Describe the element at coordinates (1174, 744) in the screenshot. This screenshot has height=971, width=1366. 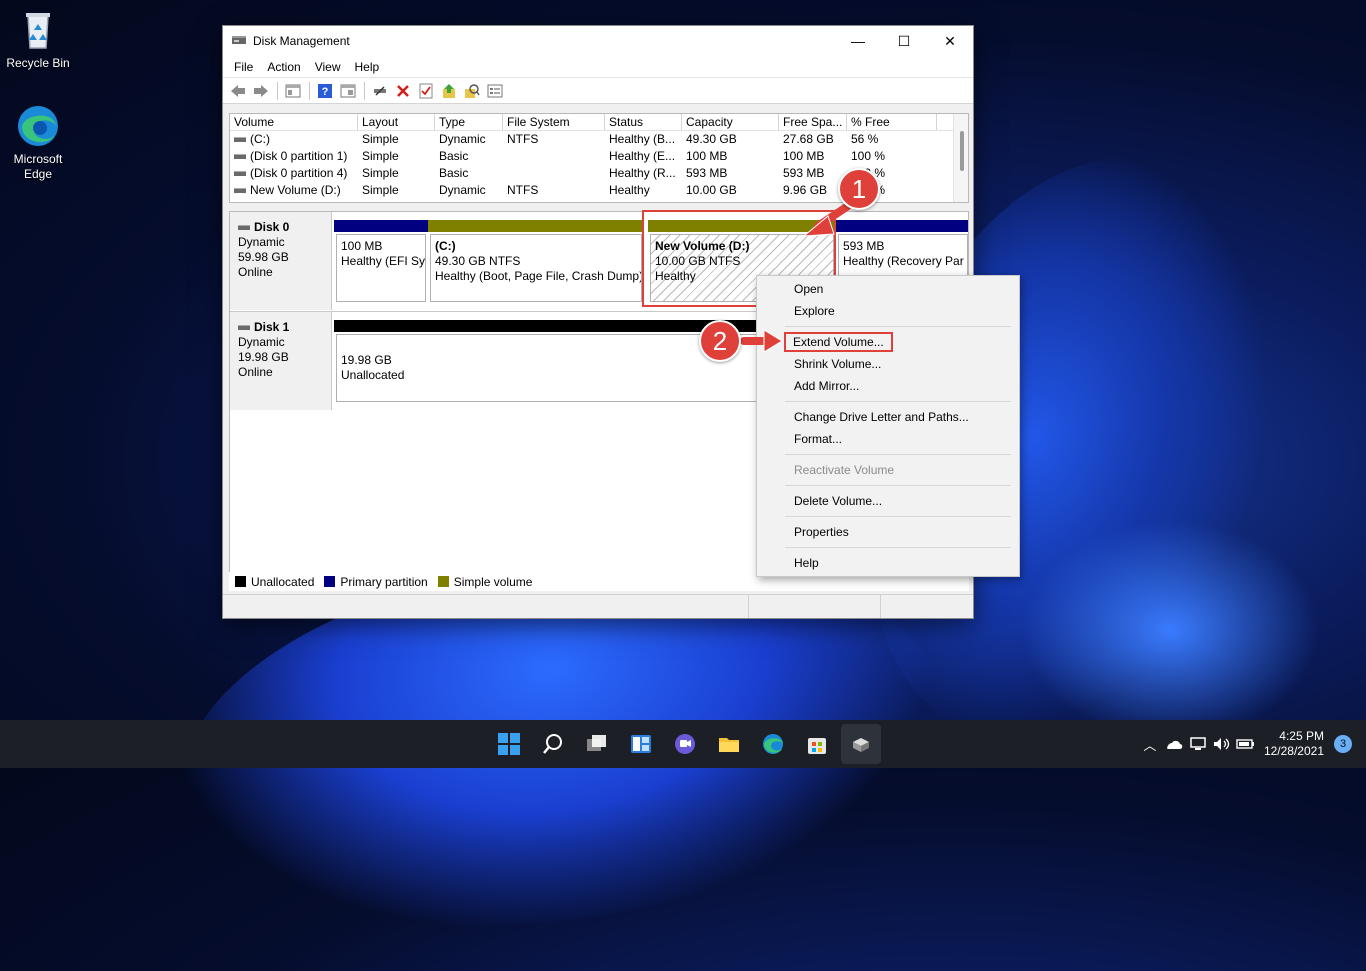
I see `onedrive-icon` at that location.